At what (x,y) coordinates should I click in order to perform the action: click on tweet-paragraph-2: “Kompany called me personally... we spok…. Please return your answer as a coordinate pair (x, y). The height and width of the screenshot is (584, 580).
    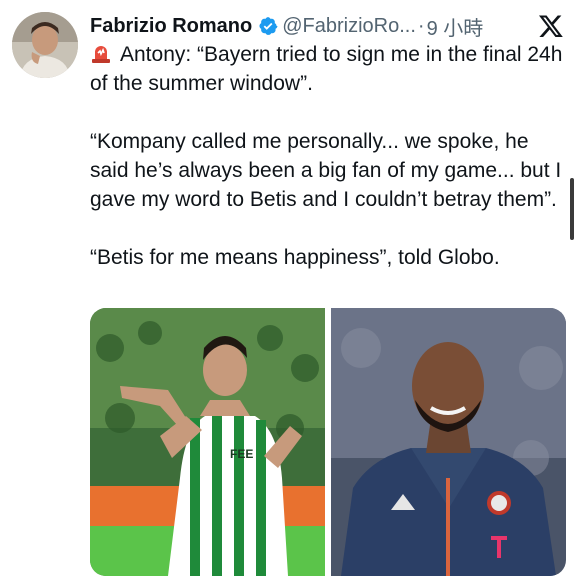
    Looking at the image, I should click on (326, 170).